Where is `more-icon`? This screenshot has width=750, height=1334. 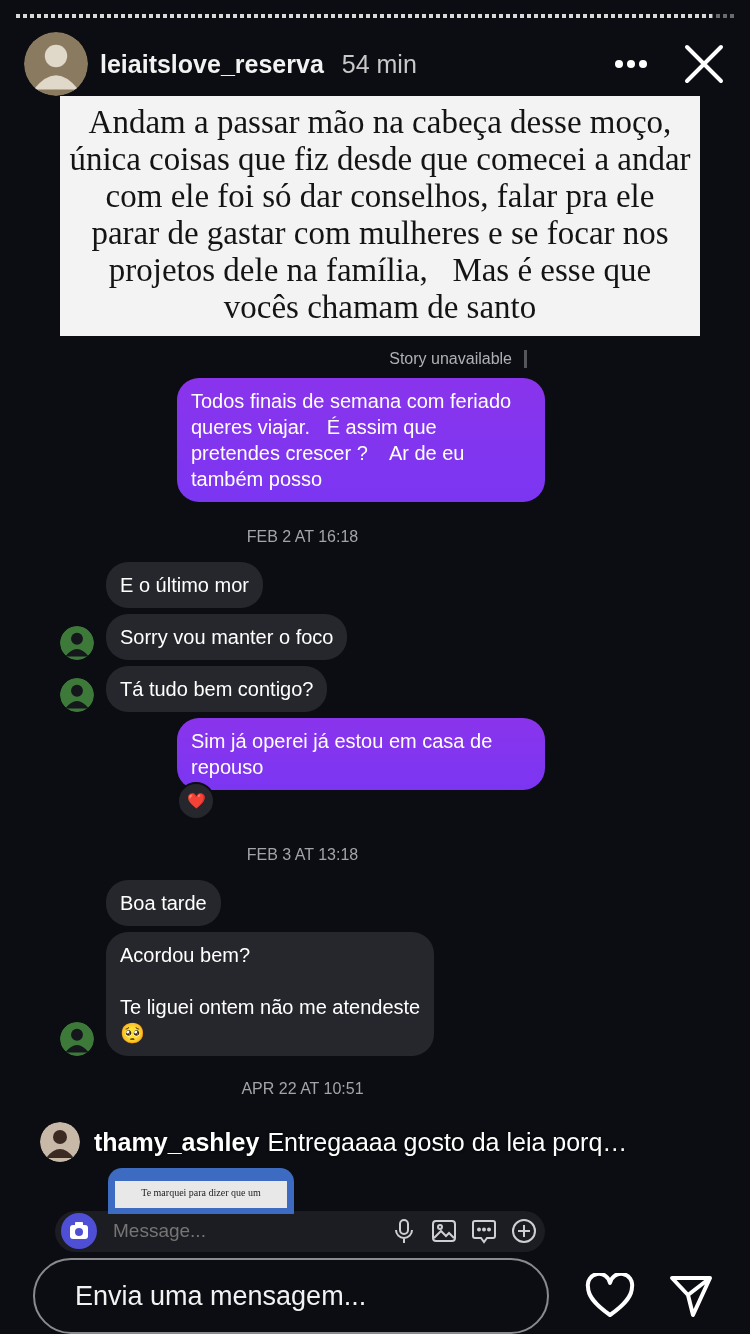 more-icon is located at coordinates (631, 64).